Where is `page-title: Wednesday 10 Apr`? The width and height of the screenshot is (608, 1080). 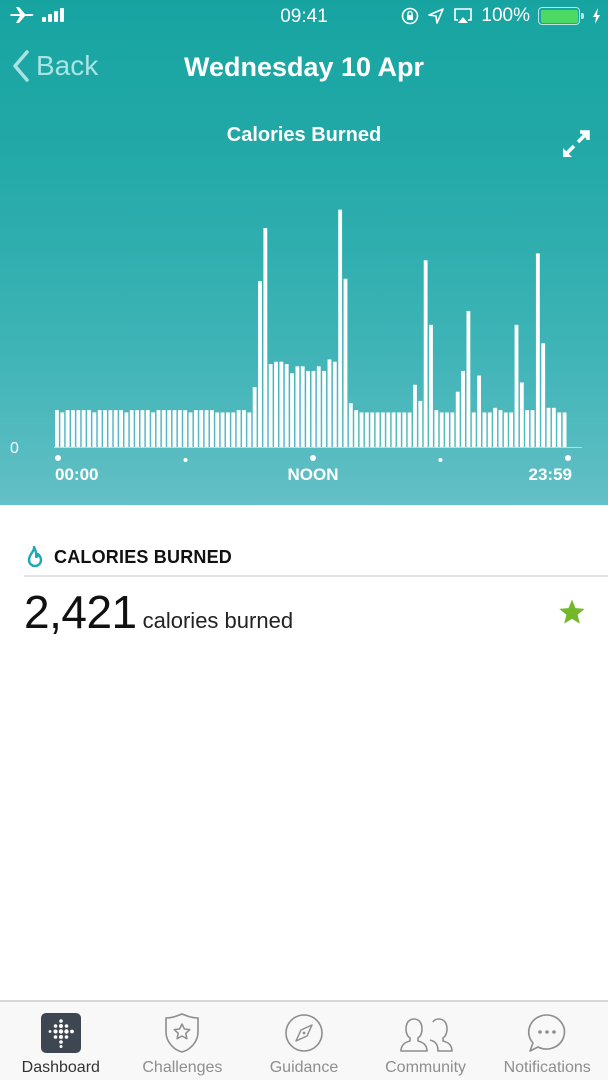 page-title: Wednesday 10 Apr is located at coordinates (304, 67).